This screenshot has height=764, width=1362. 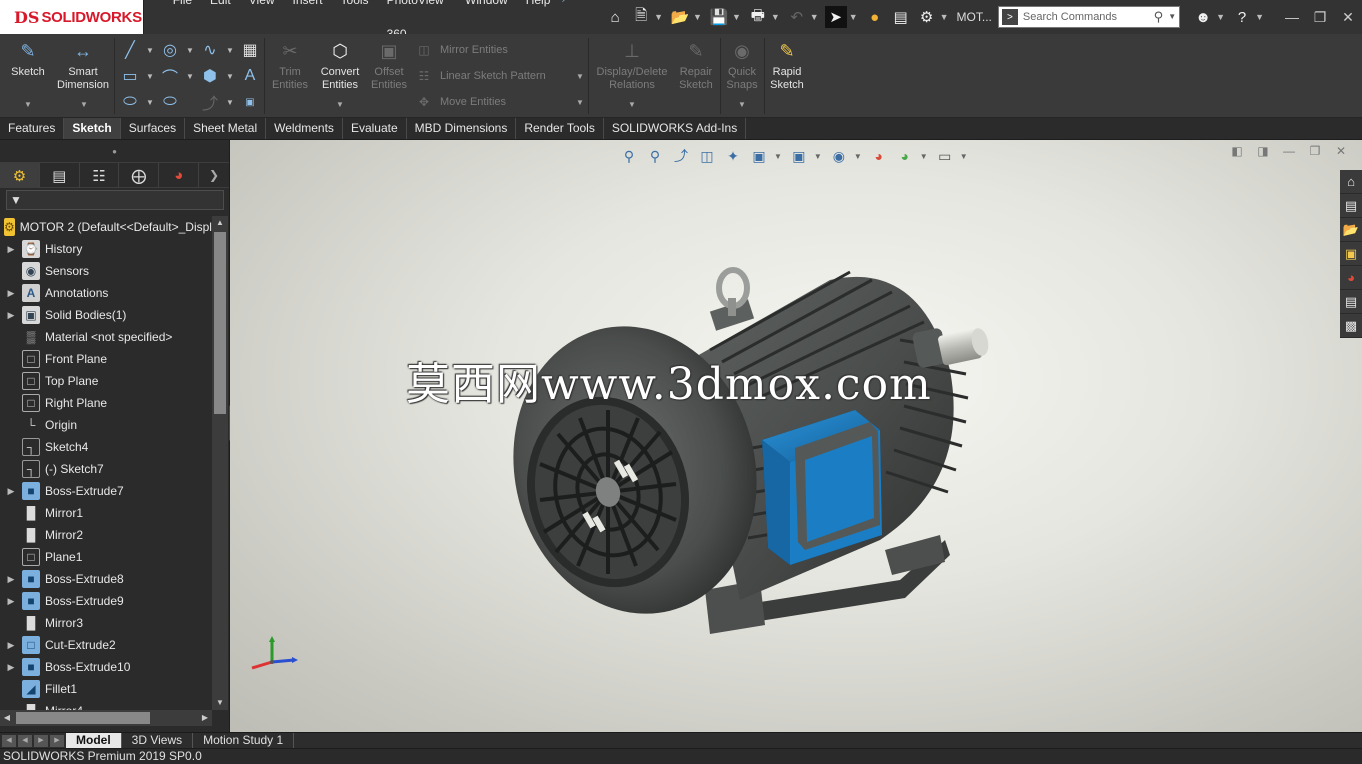 I want to click on tree-item: ▶ □ Cut-Extrude2, so click(x=106, y=645).